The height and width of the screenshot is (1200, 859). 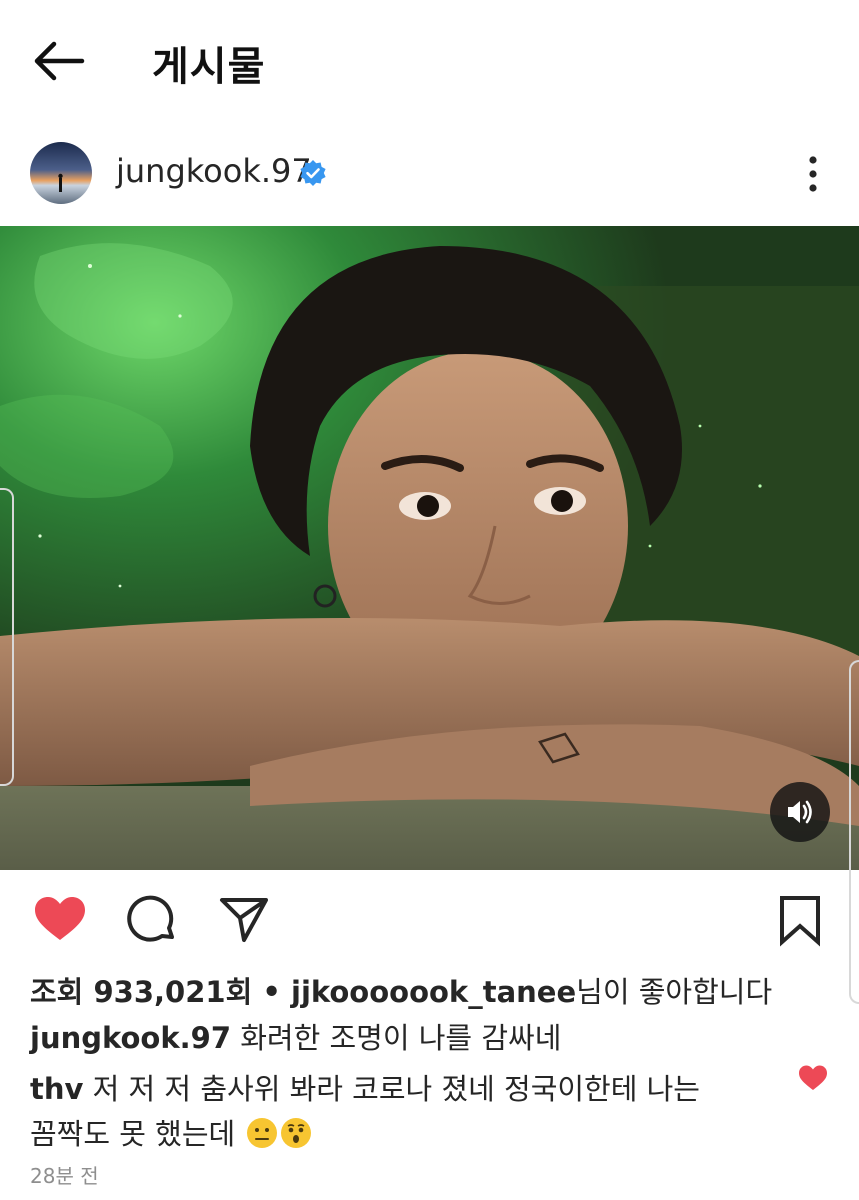 What do you see at coordinates (433, 992) in the screenshot?
I see `liker-username: jjkooooook_tanee` at bounding box center [433, 992].